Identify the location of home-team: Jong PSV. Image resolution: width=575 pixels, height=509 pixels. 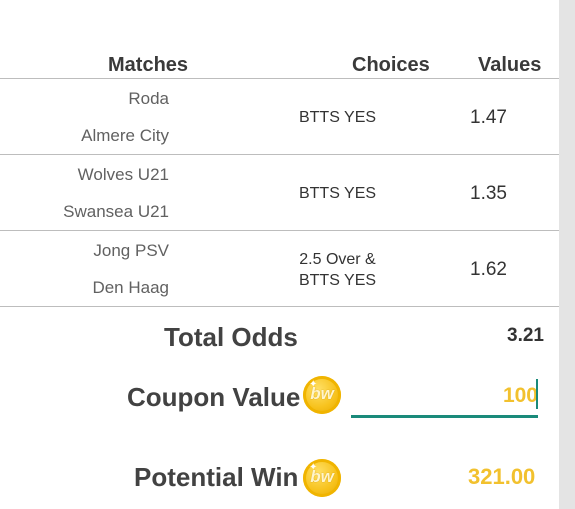
(131, 250).